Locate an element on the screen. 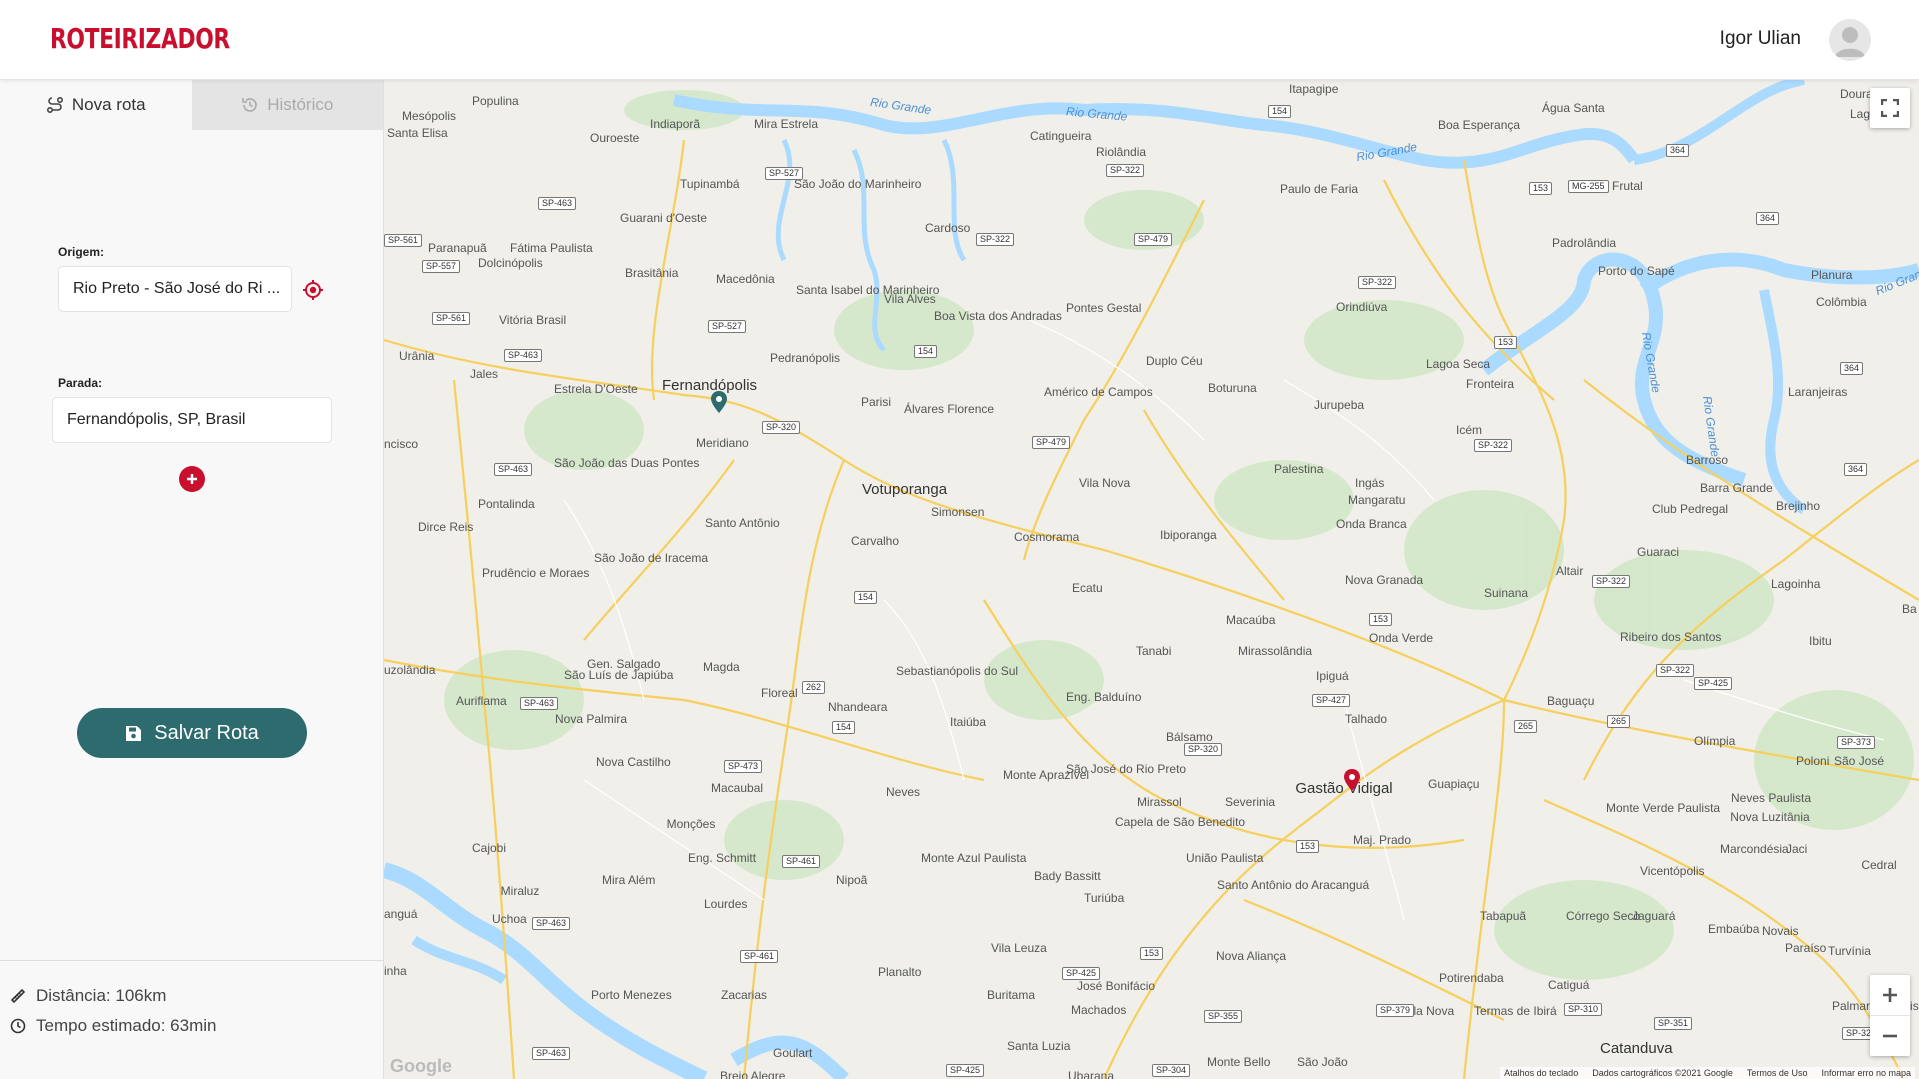  map-label: Suinana is located at coordinates (1506, 593).